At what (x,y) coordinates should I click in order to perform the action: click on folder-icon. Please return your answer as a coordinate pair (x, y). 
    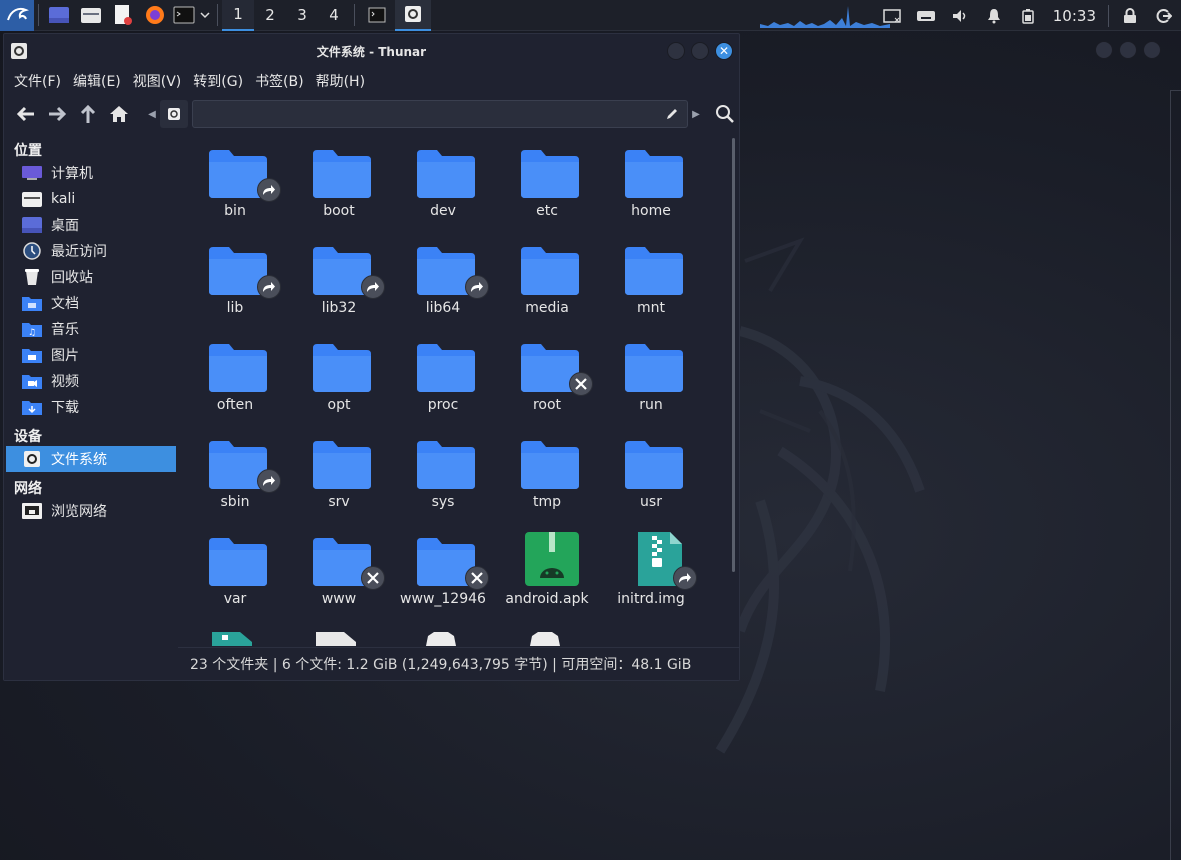
    Looking at the image, I should click on (654, 368).